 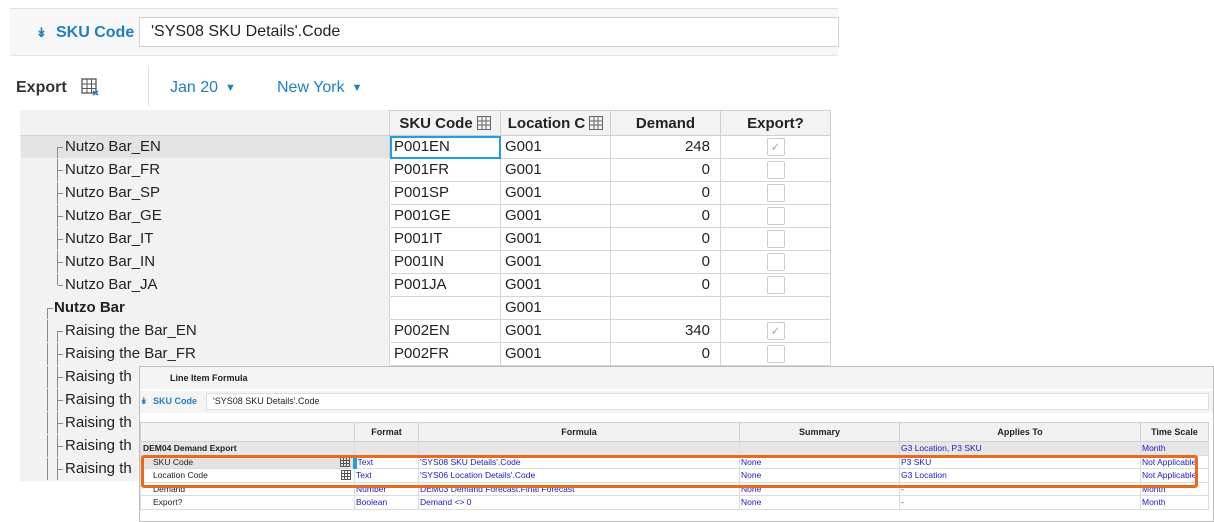 I want to click on demand-cell: 340, so click(x=665, y=331).